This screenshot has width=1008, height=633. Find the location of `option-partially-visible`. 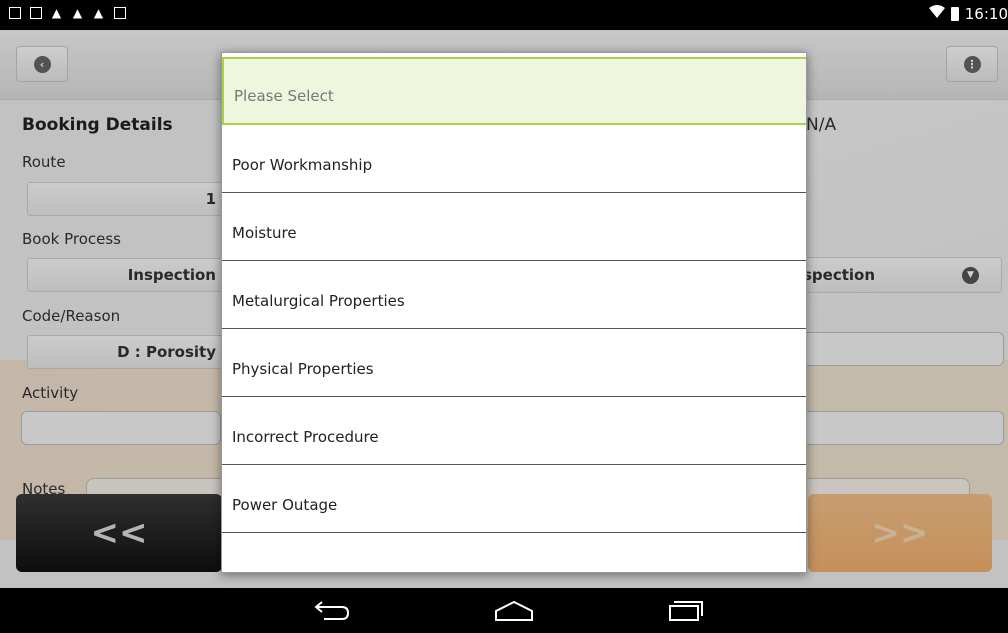

option-partially-visible is located at coordinates (514, 552).